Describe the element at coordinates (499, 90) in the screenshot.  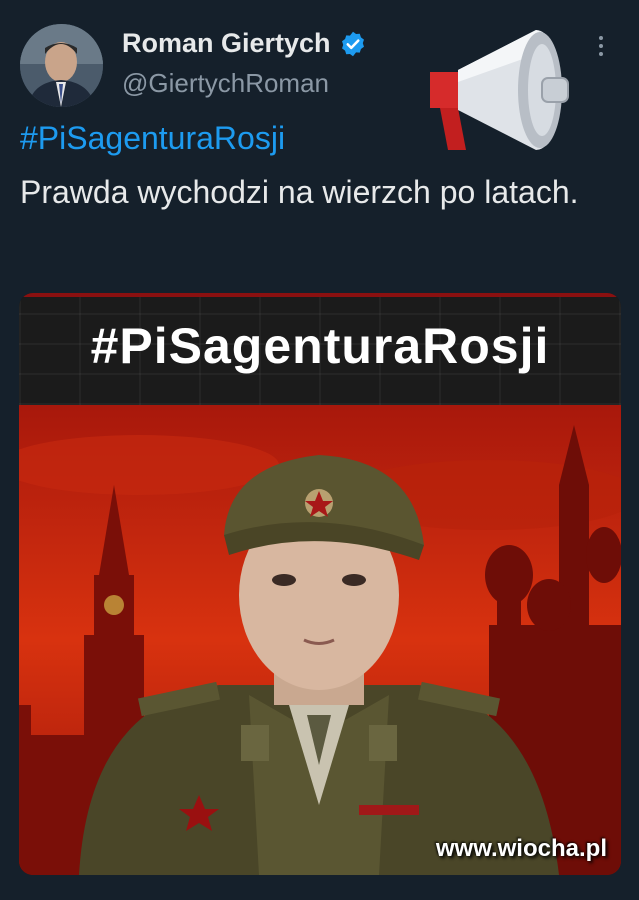
I see `megaphone-icon` at that location.